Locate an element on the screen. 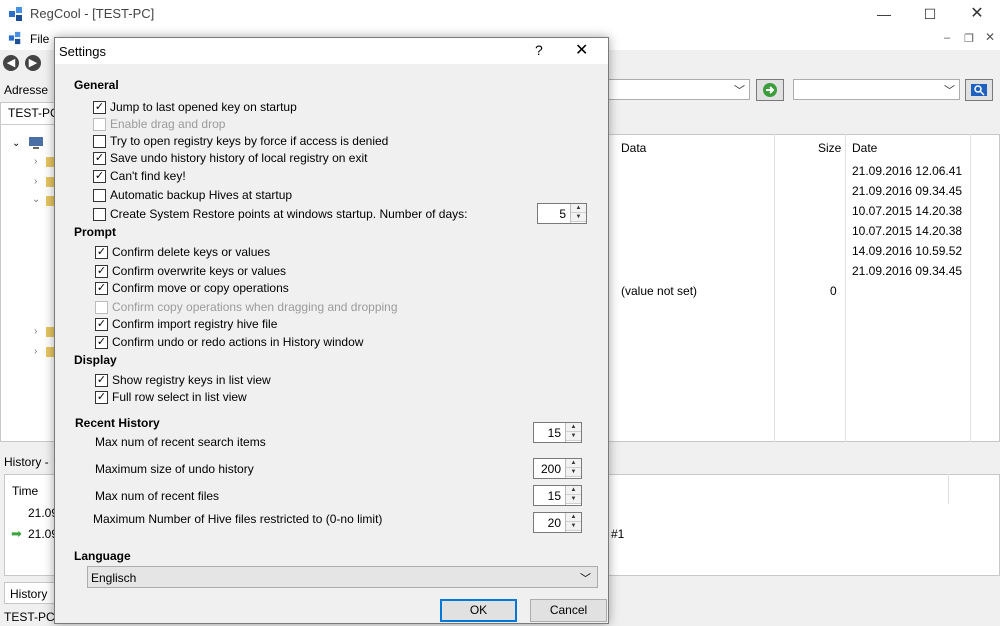  recent-search-spinner: 15 ▲ ▼ is located at coordinates (557, 432).